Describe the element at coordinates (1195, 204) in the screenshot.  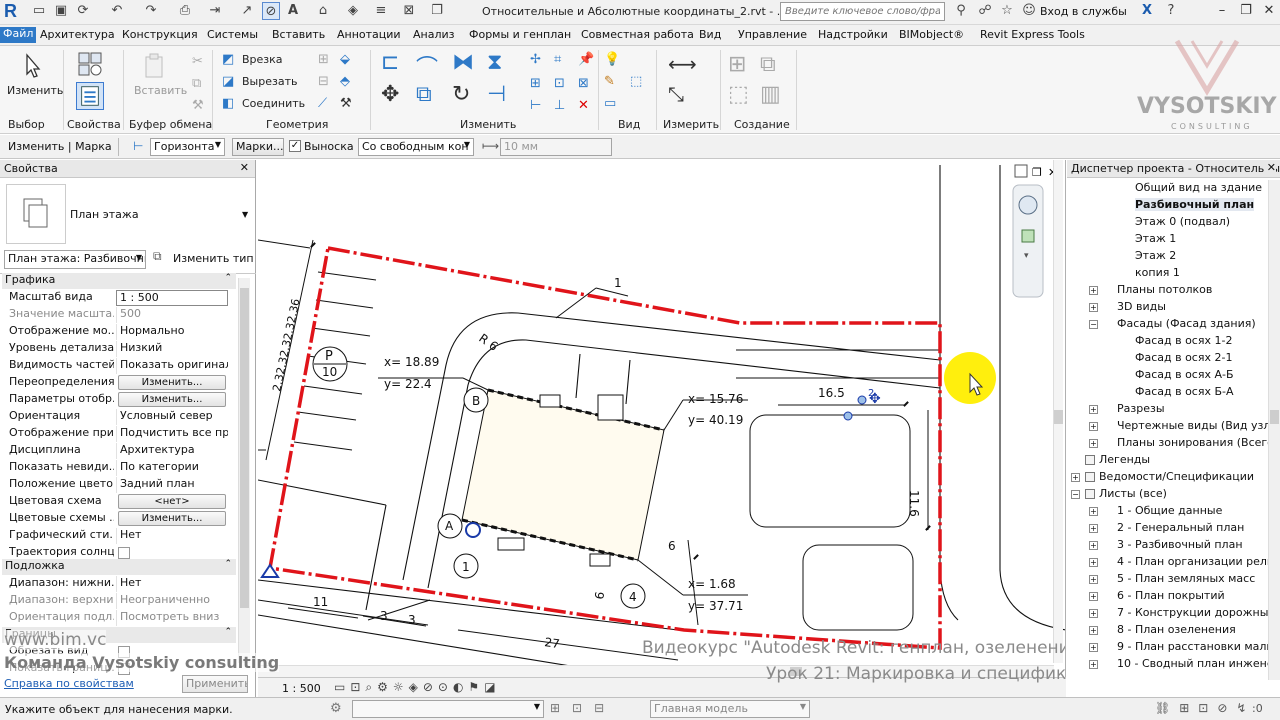
I see `tree-item: Разбивочный план` at that location.